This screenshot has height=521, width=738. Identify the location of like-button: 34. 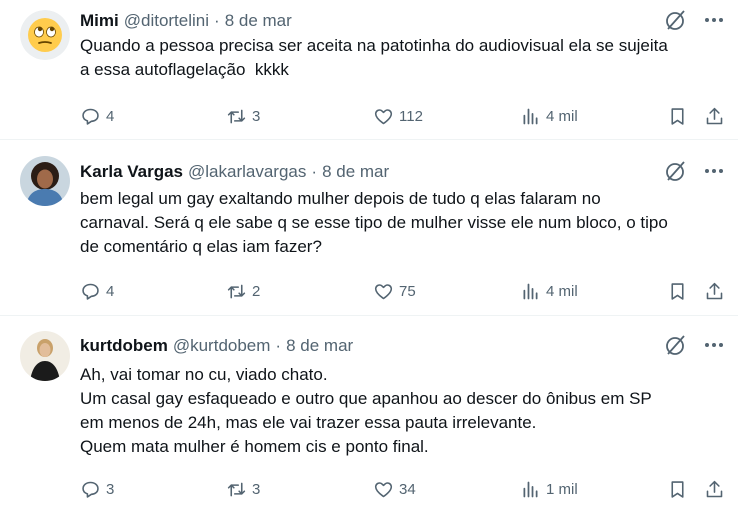
(394, 489).